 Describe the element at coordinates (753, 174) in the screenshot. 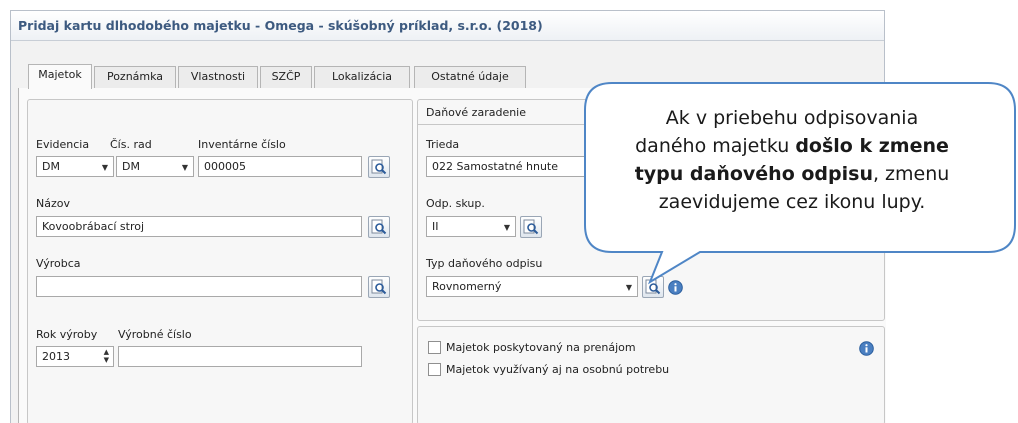

I see `callout-line-3-bold: typu daňového odpisu` at that location.